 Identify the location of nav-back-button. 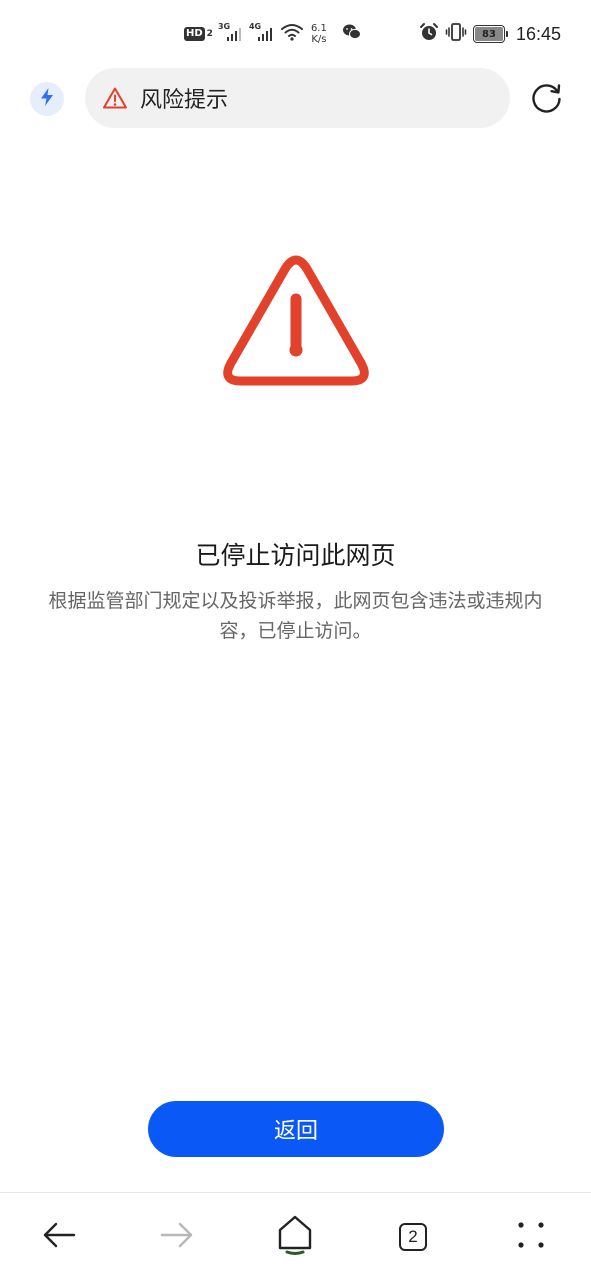
(59, 1237).